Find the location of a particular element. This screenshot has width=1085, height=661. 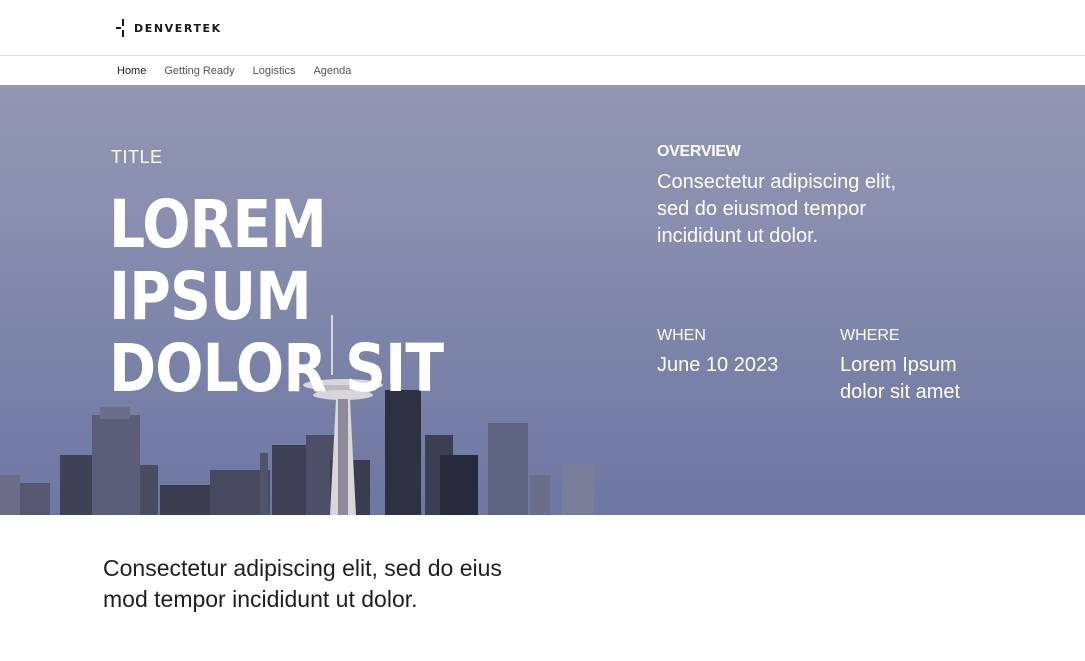

where-value: Lorem Ipsum dolor sit amet is located at coordinates (900, 378).